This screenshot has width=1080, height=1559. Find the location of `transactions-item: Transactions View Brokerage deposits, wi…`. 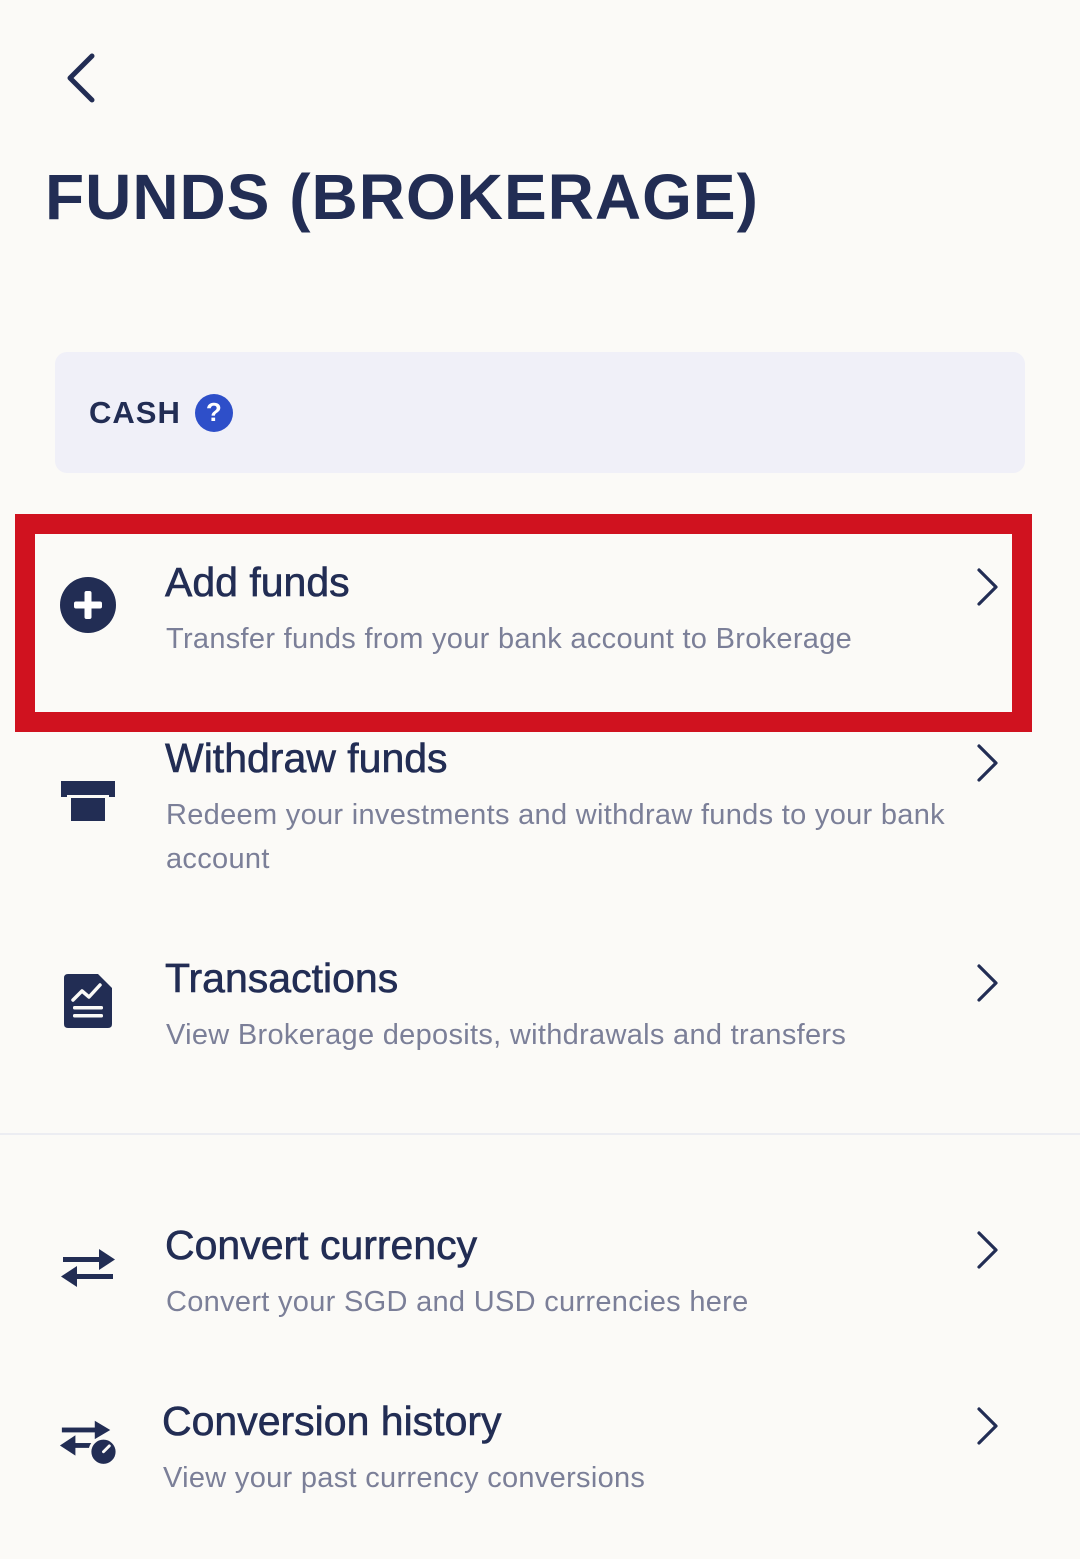

transactions-item: Transactions View Brokerage deposits, wi… is located at coordinates (540, 1011).